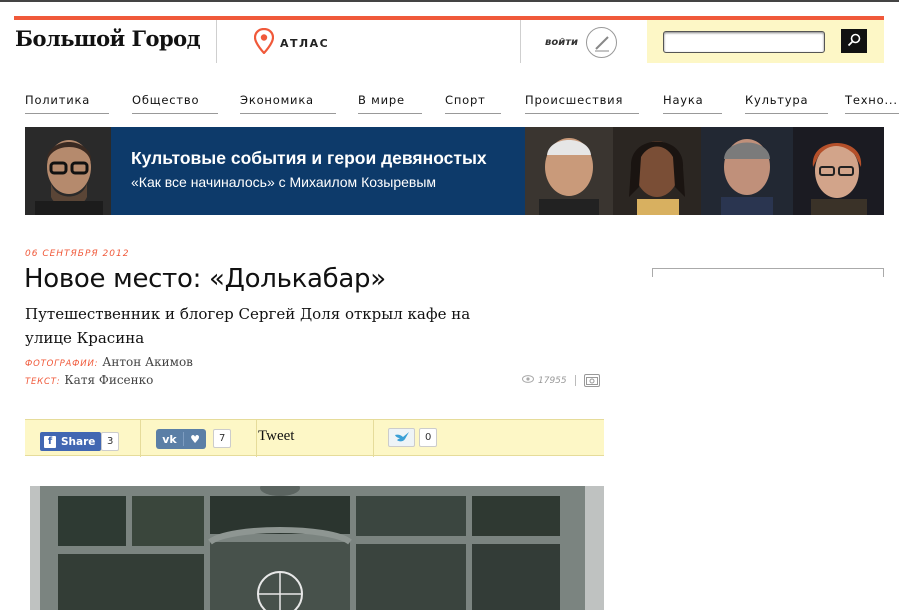  What do you see at coordinates (582, 103) in the screenshot?
I see `nav-item-incidents: Происшествия` at bounding box center [582, 103].